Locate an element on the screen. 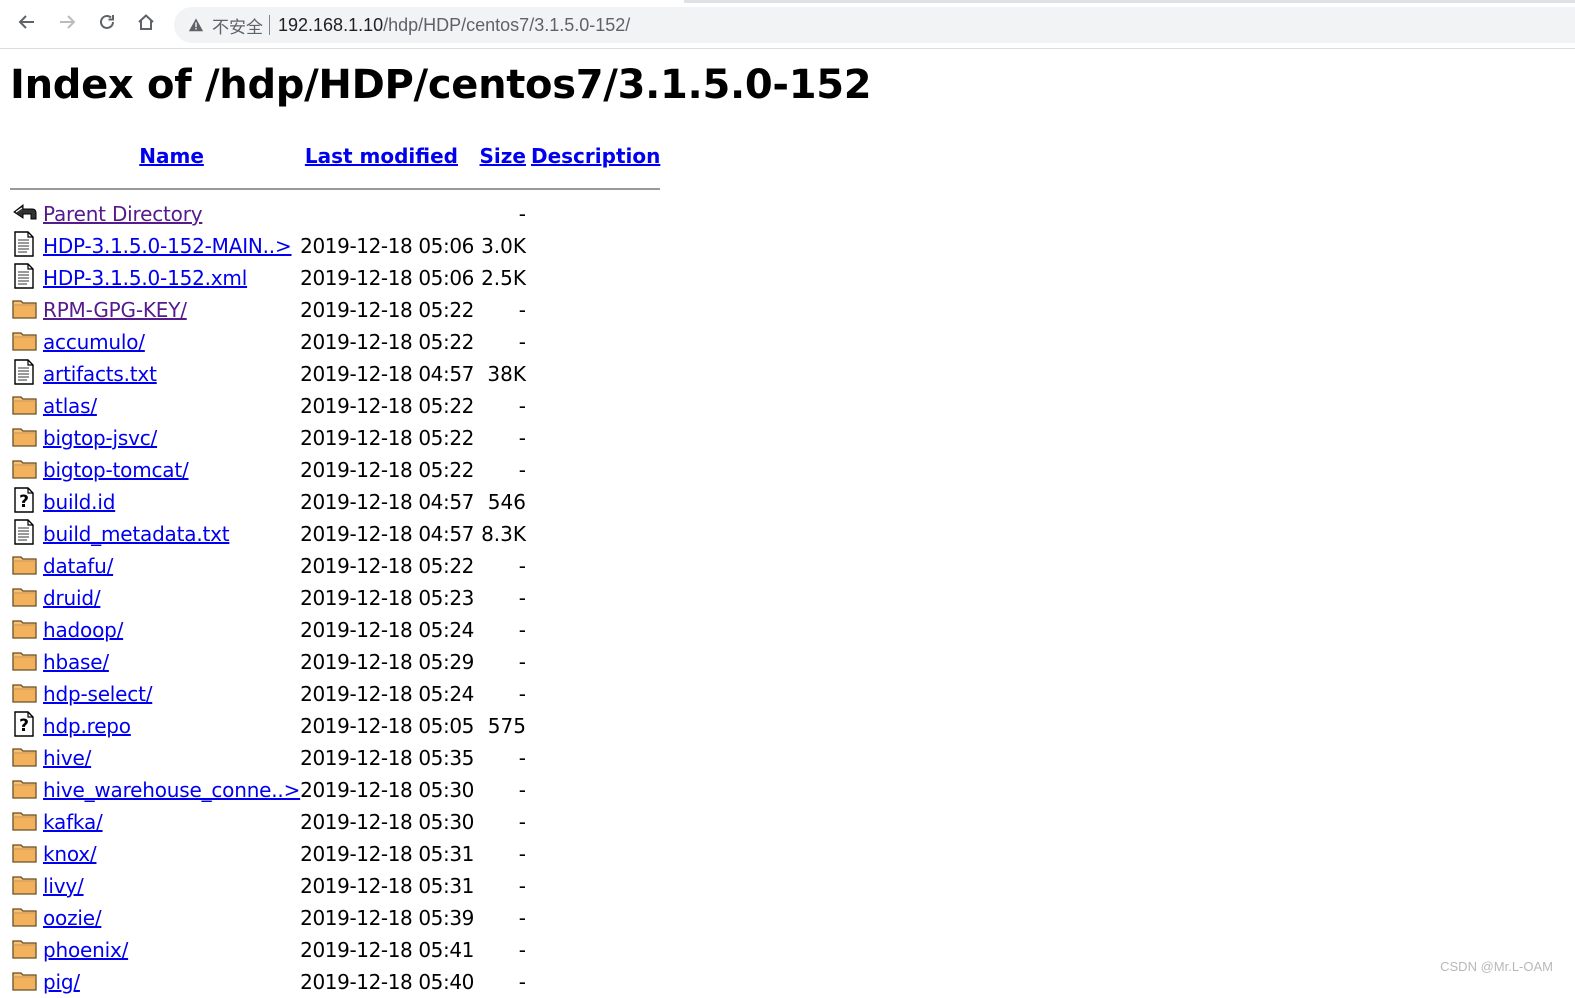 The height and width of the screenshot is (998, 1575). file-link: datafu/ is located at coordinates (78, 566).